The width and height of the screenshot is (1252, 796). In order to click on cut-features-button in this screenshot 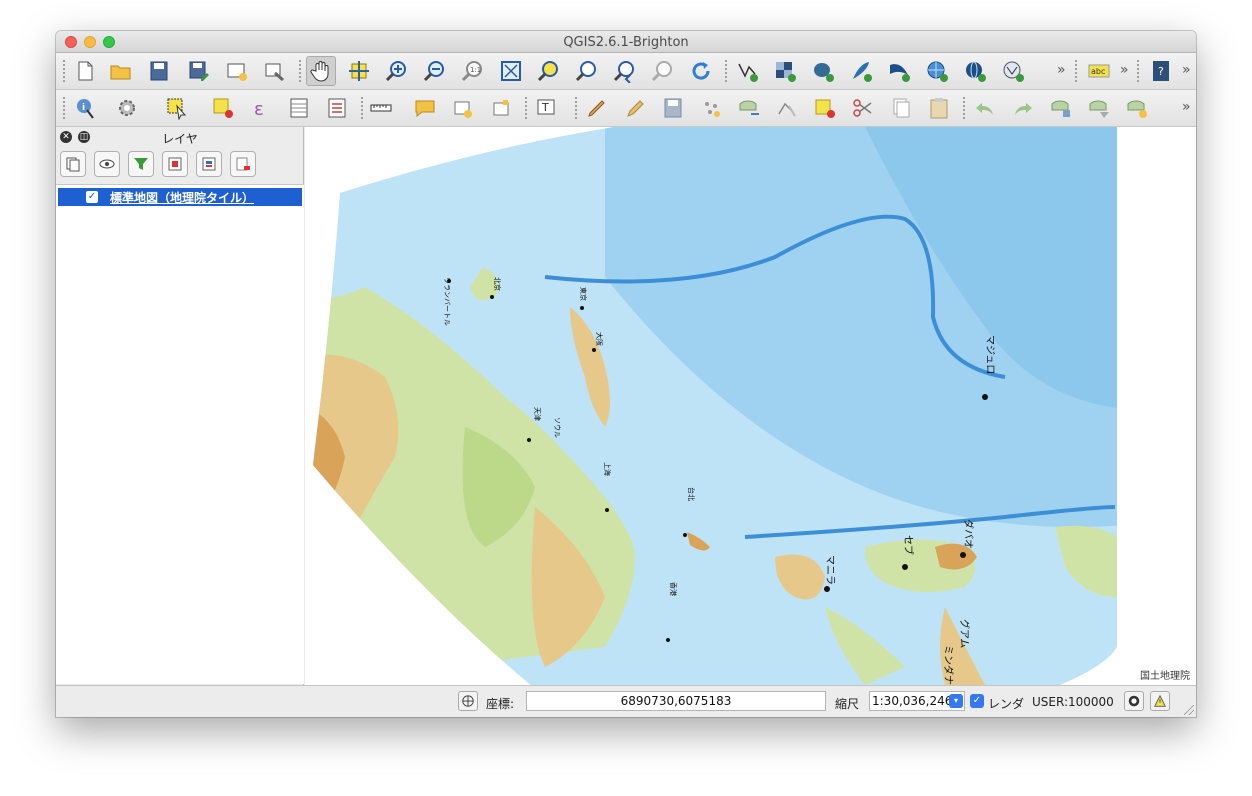, I will do `click(863, 108)`.